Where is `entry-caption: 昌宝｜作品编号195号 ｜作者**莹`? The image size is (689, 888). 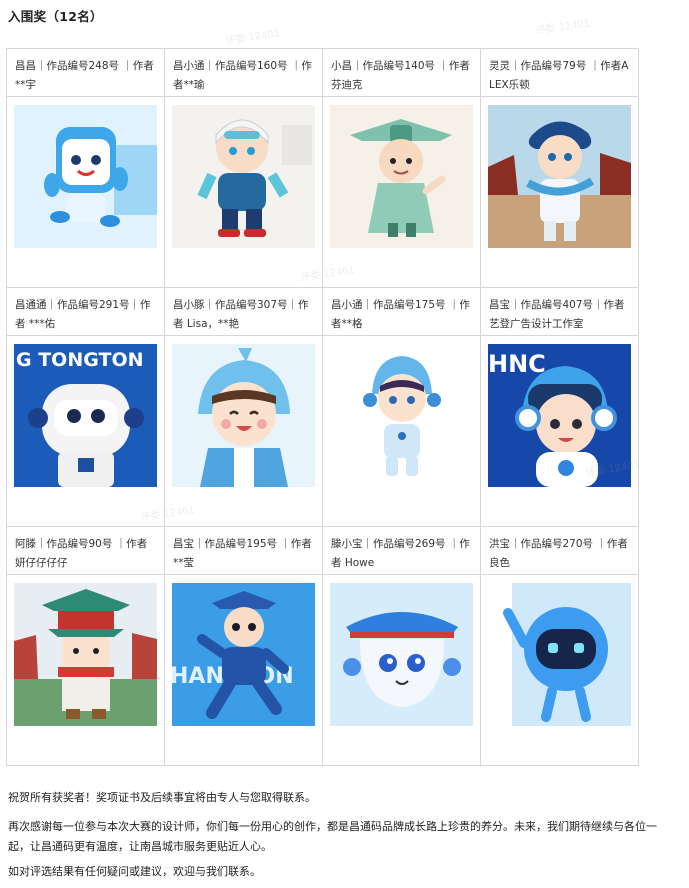
entry-caption: 昌宝｜作品编号195号 ｜作者**莹 is located at coordinates (242, 553).